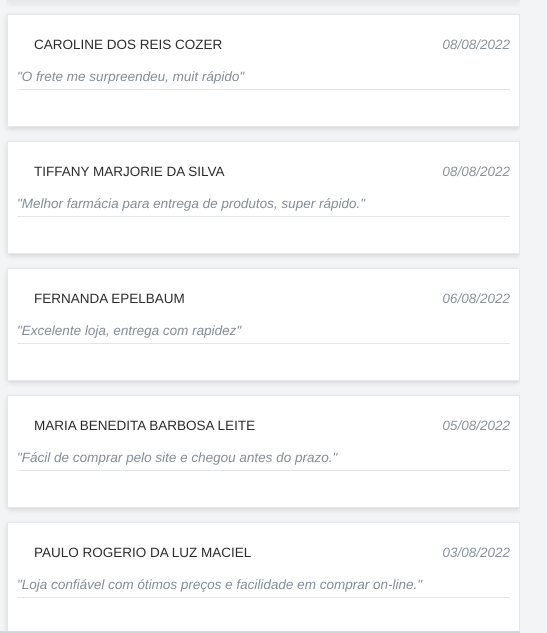 This screenshot has width=547, height=633. What do you see at coordinates (263, 460) in the screenshot?
I see `review-comment: "Fácil de comprar pelo site e chegou antes do prazo."` at bounding box center [263, 460].